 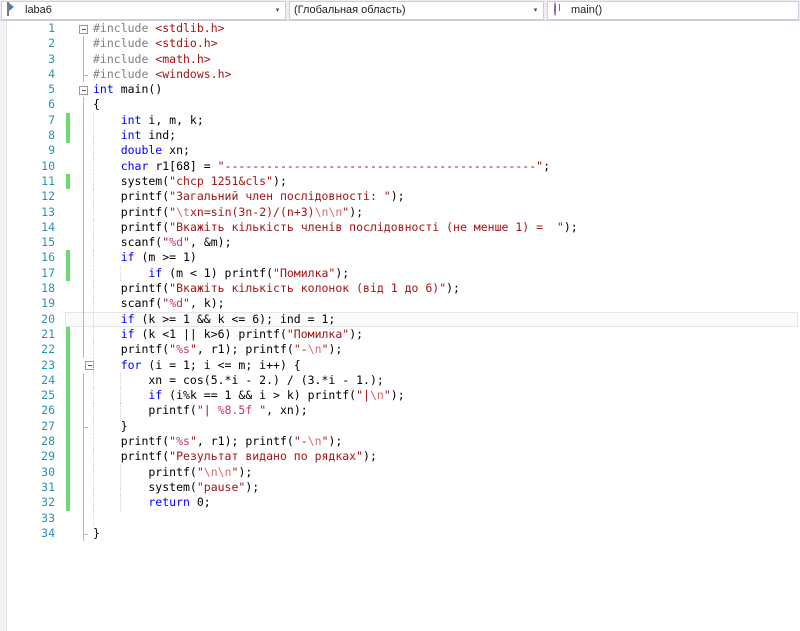 I want to click on line-number: 27, so click(x=48, y=425).